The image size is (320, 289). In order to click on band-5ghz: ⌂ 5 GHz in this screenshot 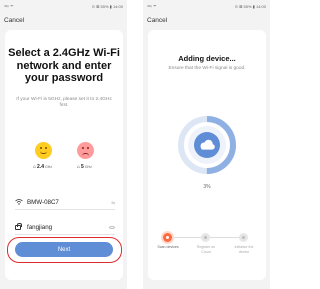, I will do `click(84, 167)`.